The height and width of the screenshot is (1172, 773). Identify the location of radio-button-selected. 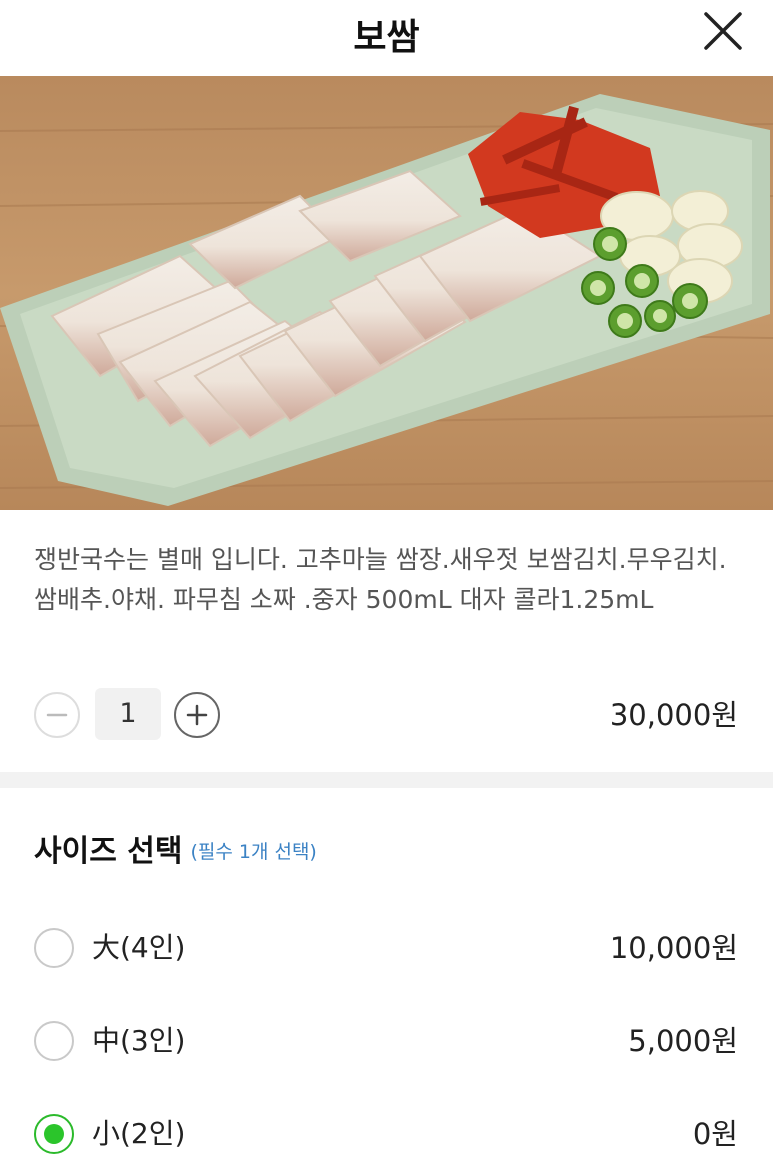
(54, 1134).